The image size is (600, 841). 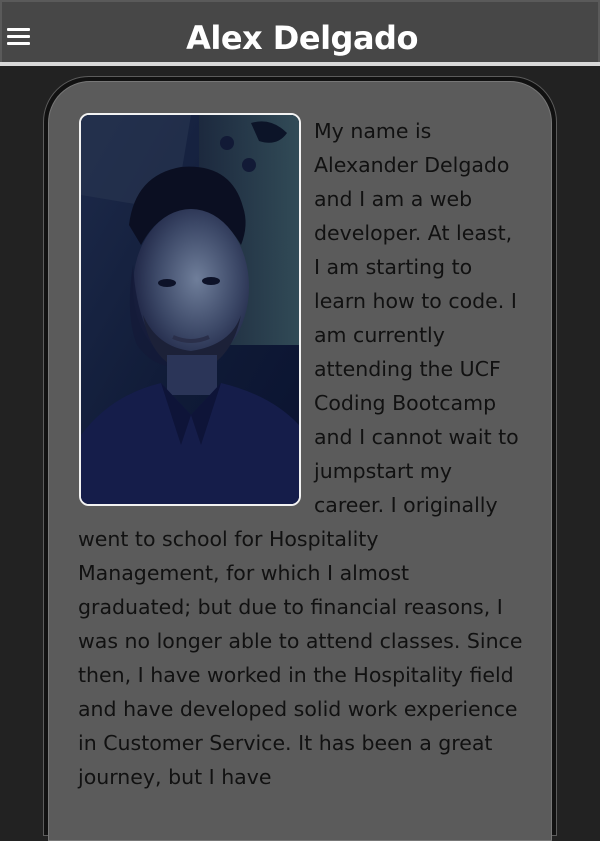 I want to click on page-title: Alex Delgado, so click(x=302, y=38).